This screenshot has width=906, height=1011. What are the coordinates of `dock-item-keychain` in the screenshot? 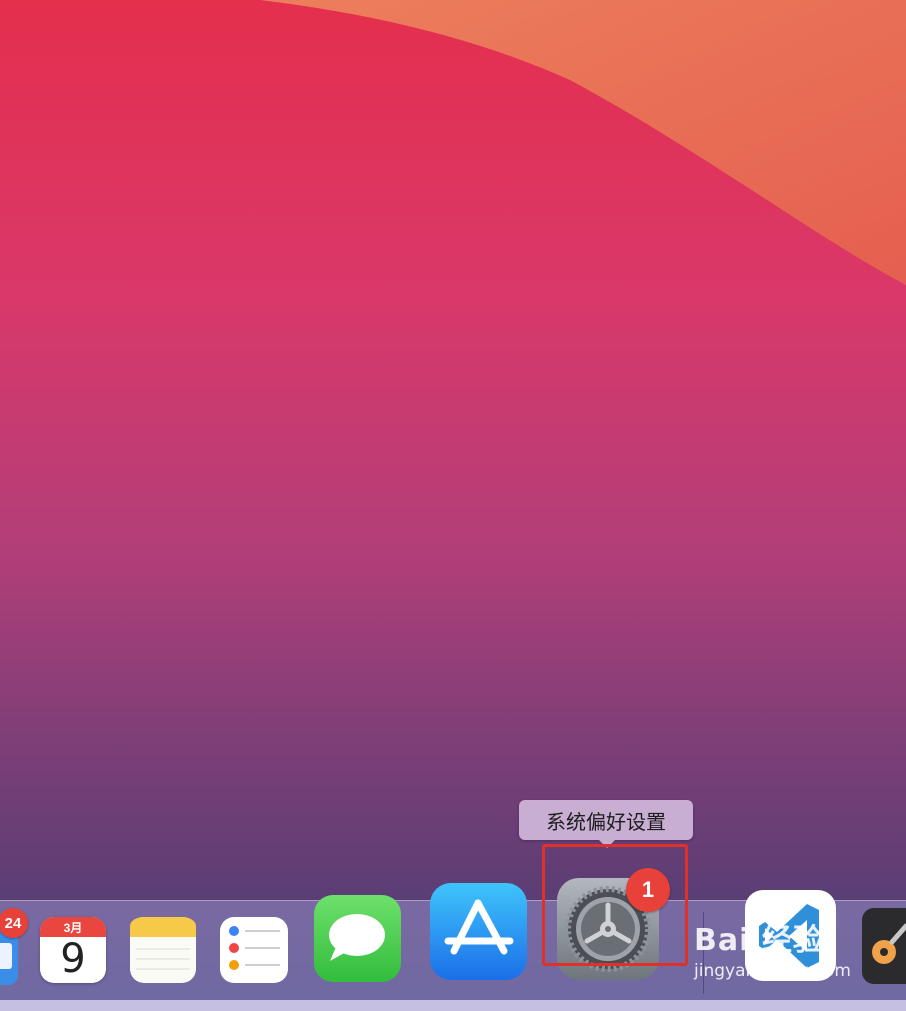 It's located at (884, 946).